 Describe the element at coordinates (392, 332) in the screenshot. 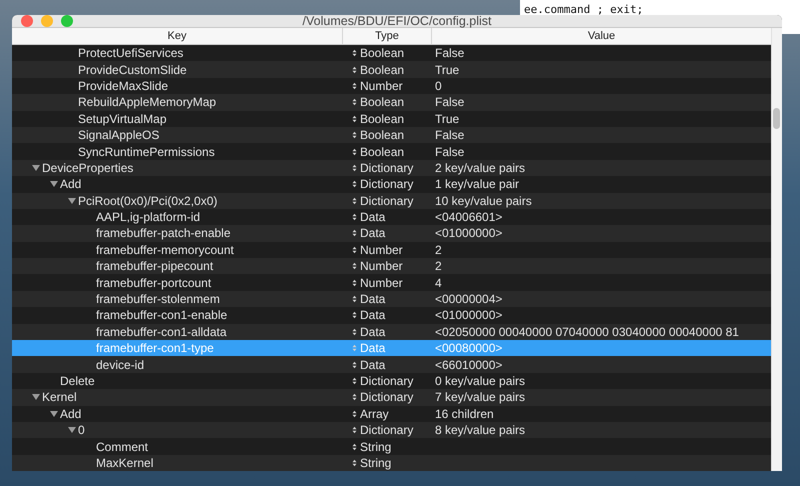

I see `table-row: framebuffer-con1-alldata Data <02050000 00040000 07040000 03040000 00040000 81` at that location.